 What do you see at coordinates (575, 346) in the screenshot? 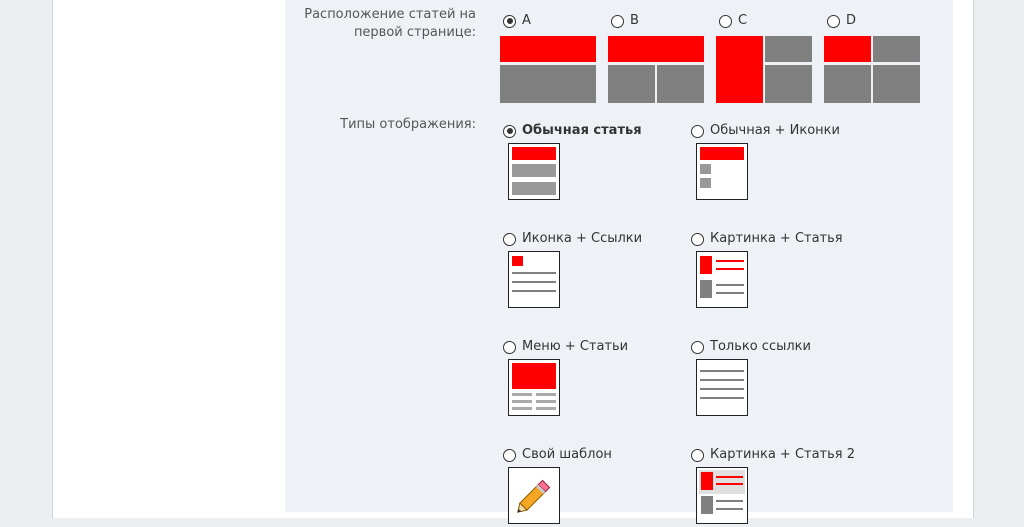
I see `display-option-menu-articles-label: Меню + Статьи` at bounding box center [575, 346].